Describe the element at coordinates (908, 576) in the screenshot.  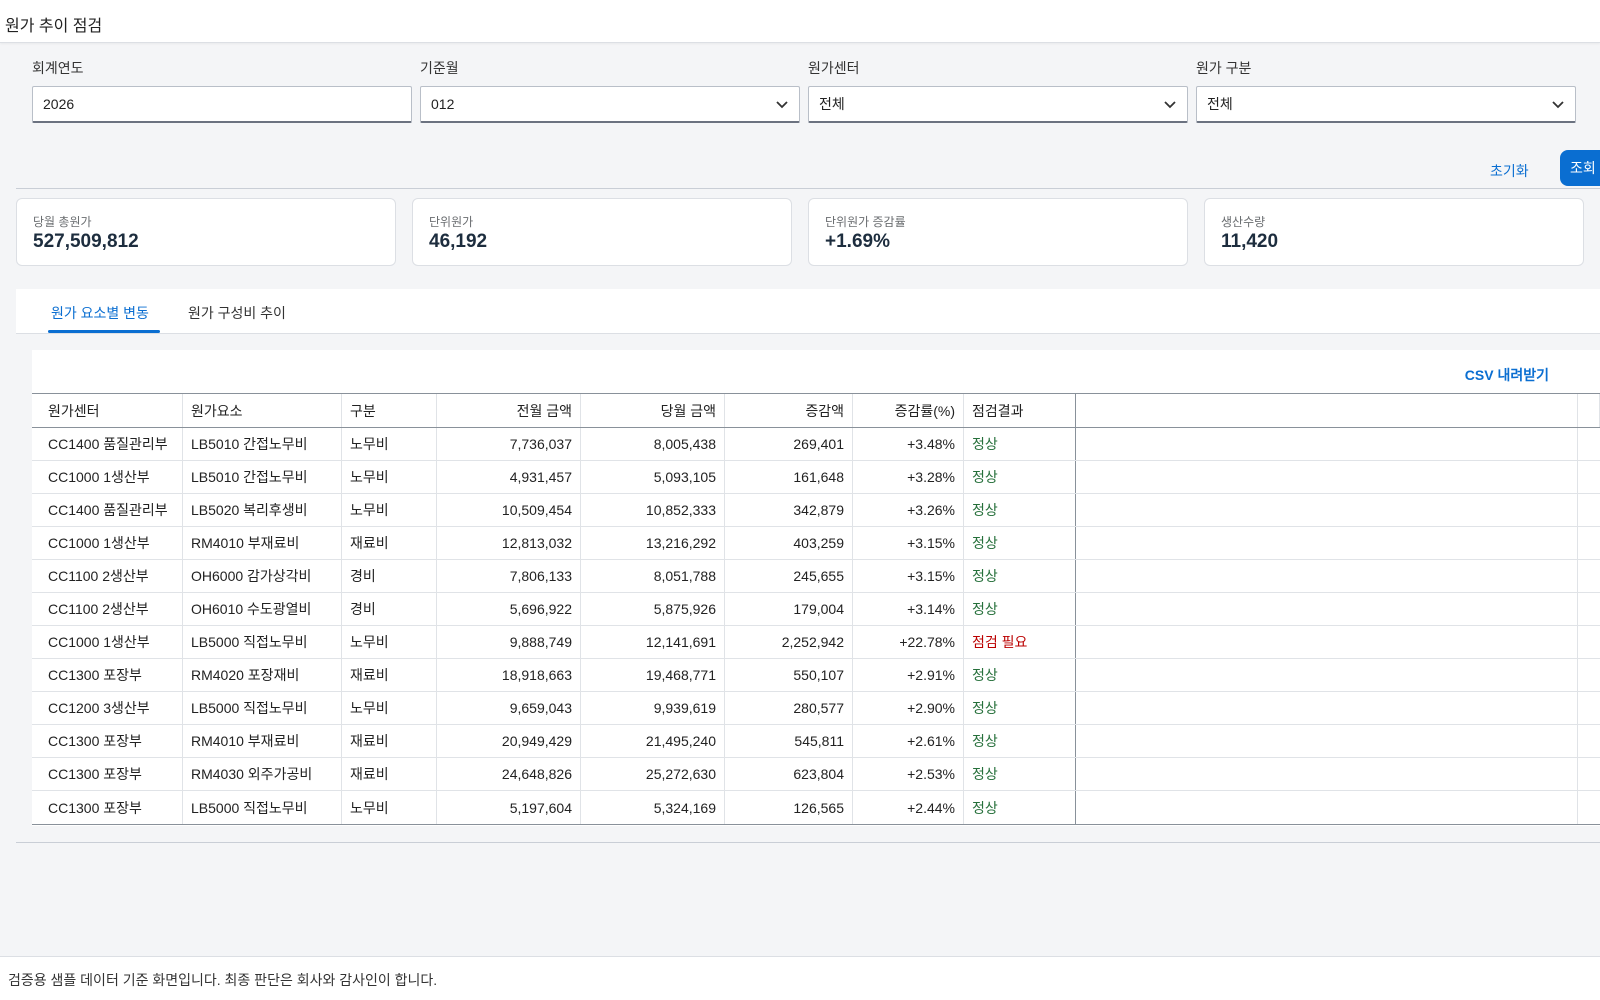
I see `change-rate-cell: +3.15%` at that location.